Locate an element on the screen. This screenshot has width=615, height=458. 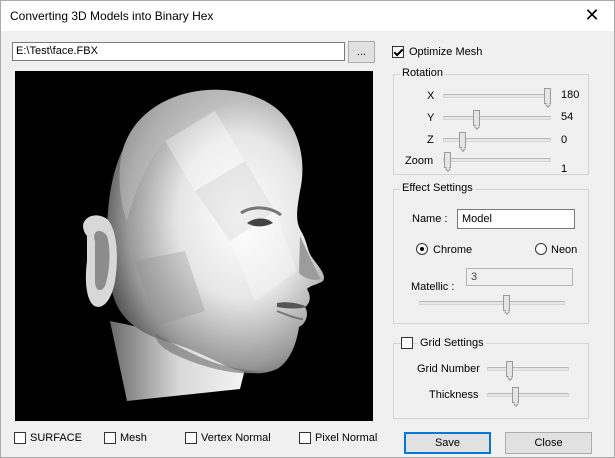
metallic-slider-track is located at coordinates (492, 303).